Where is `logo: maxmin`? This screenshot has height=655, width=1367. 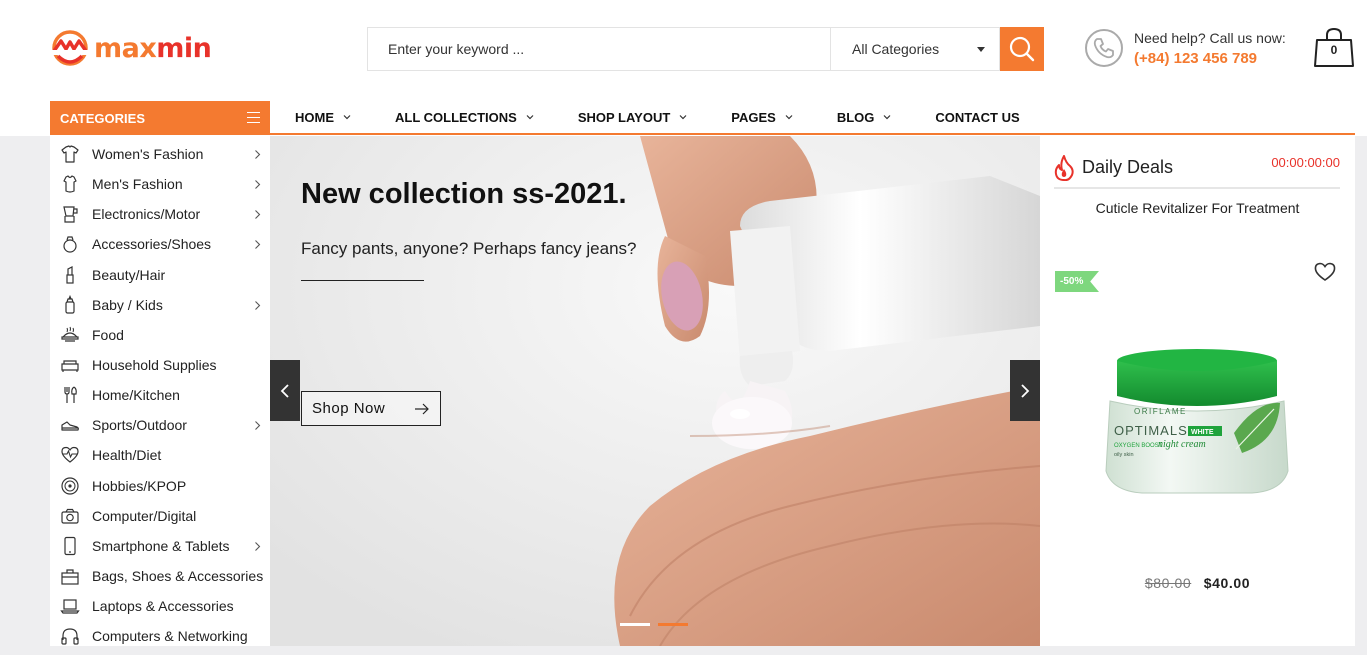
logo: maxmin is located at coordinates (131, 48).